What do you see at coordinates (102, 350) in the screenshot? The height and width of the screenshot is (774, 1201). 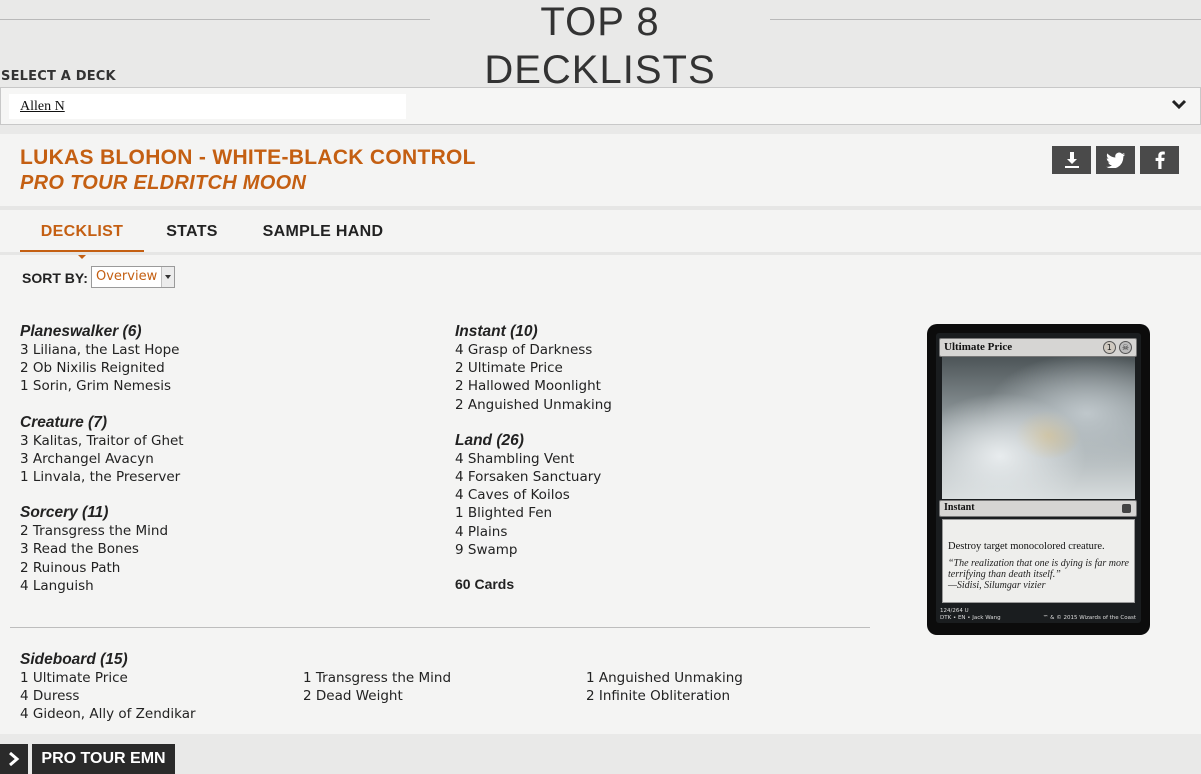 I see `card-line: 3 Liliana, the Last Hope` at bounding box center [102, 350].